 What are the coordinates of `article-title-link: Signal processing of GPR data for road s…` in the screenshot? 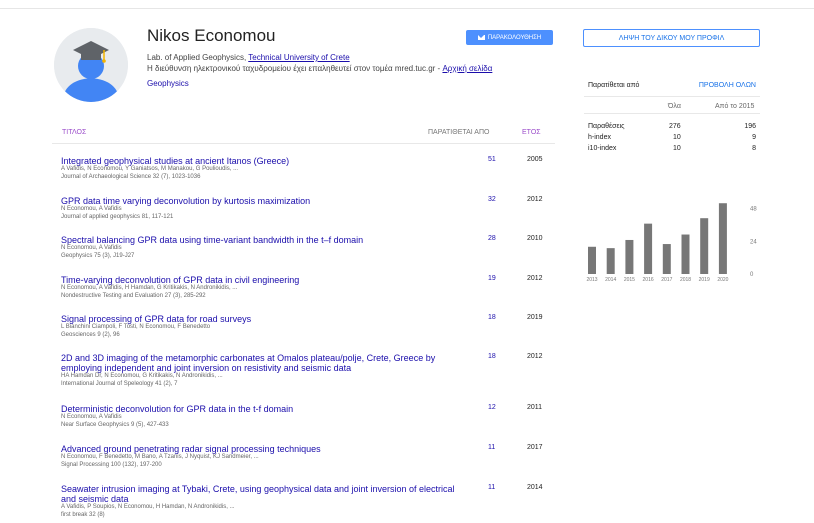 It's located at (261, 319).